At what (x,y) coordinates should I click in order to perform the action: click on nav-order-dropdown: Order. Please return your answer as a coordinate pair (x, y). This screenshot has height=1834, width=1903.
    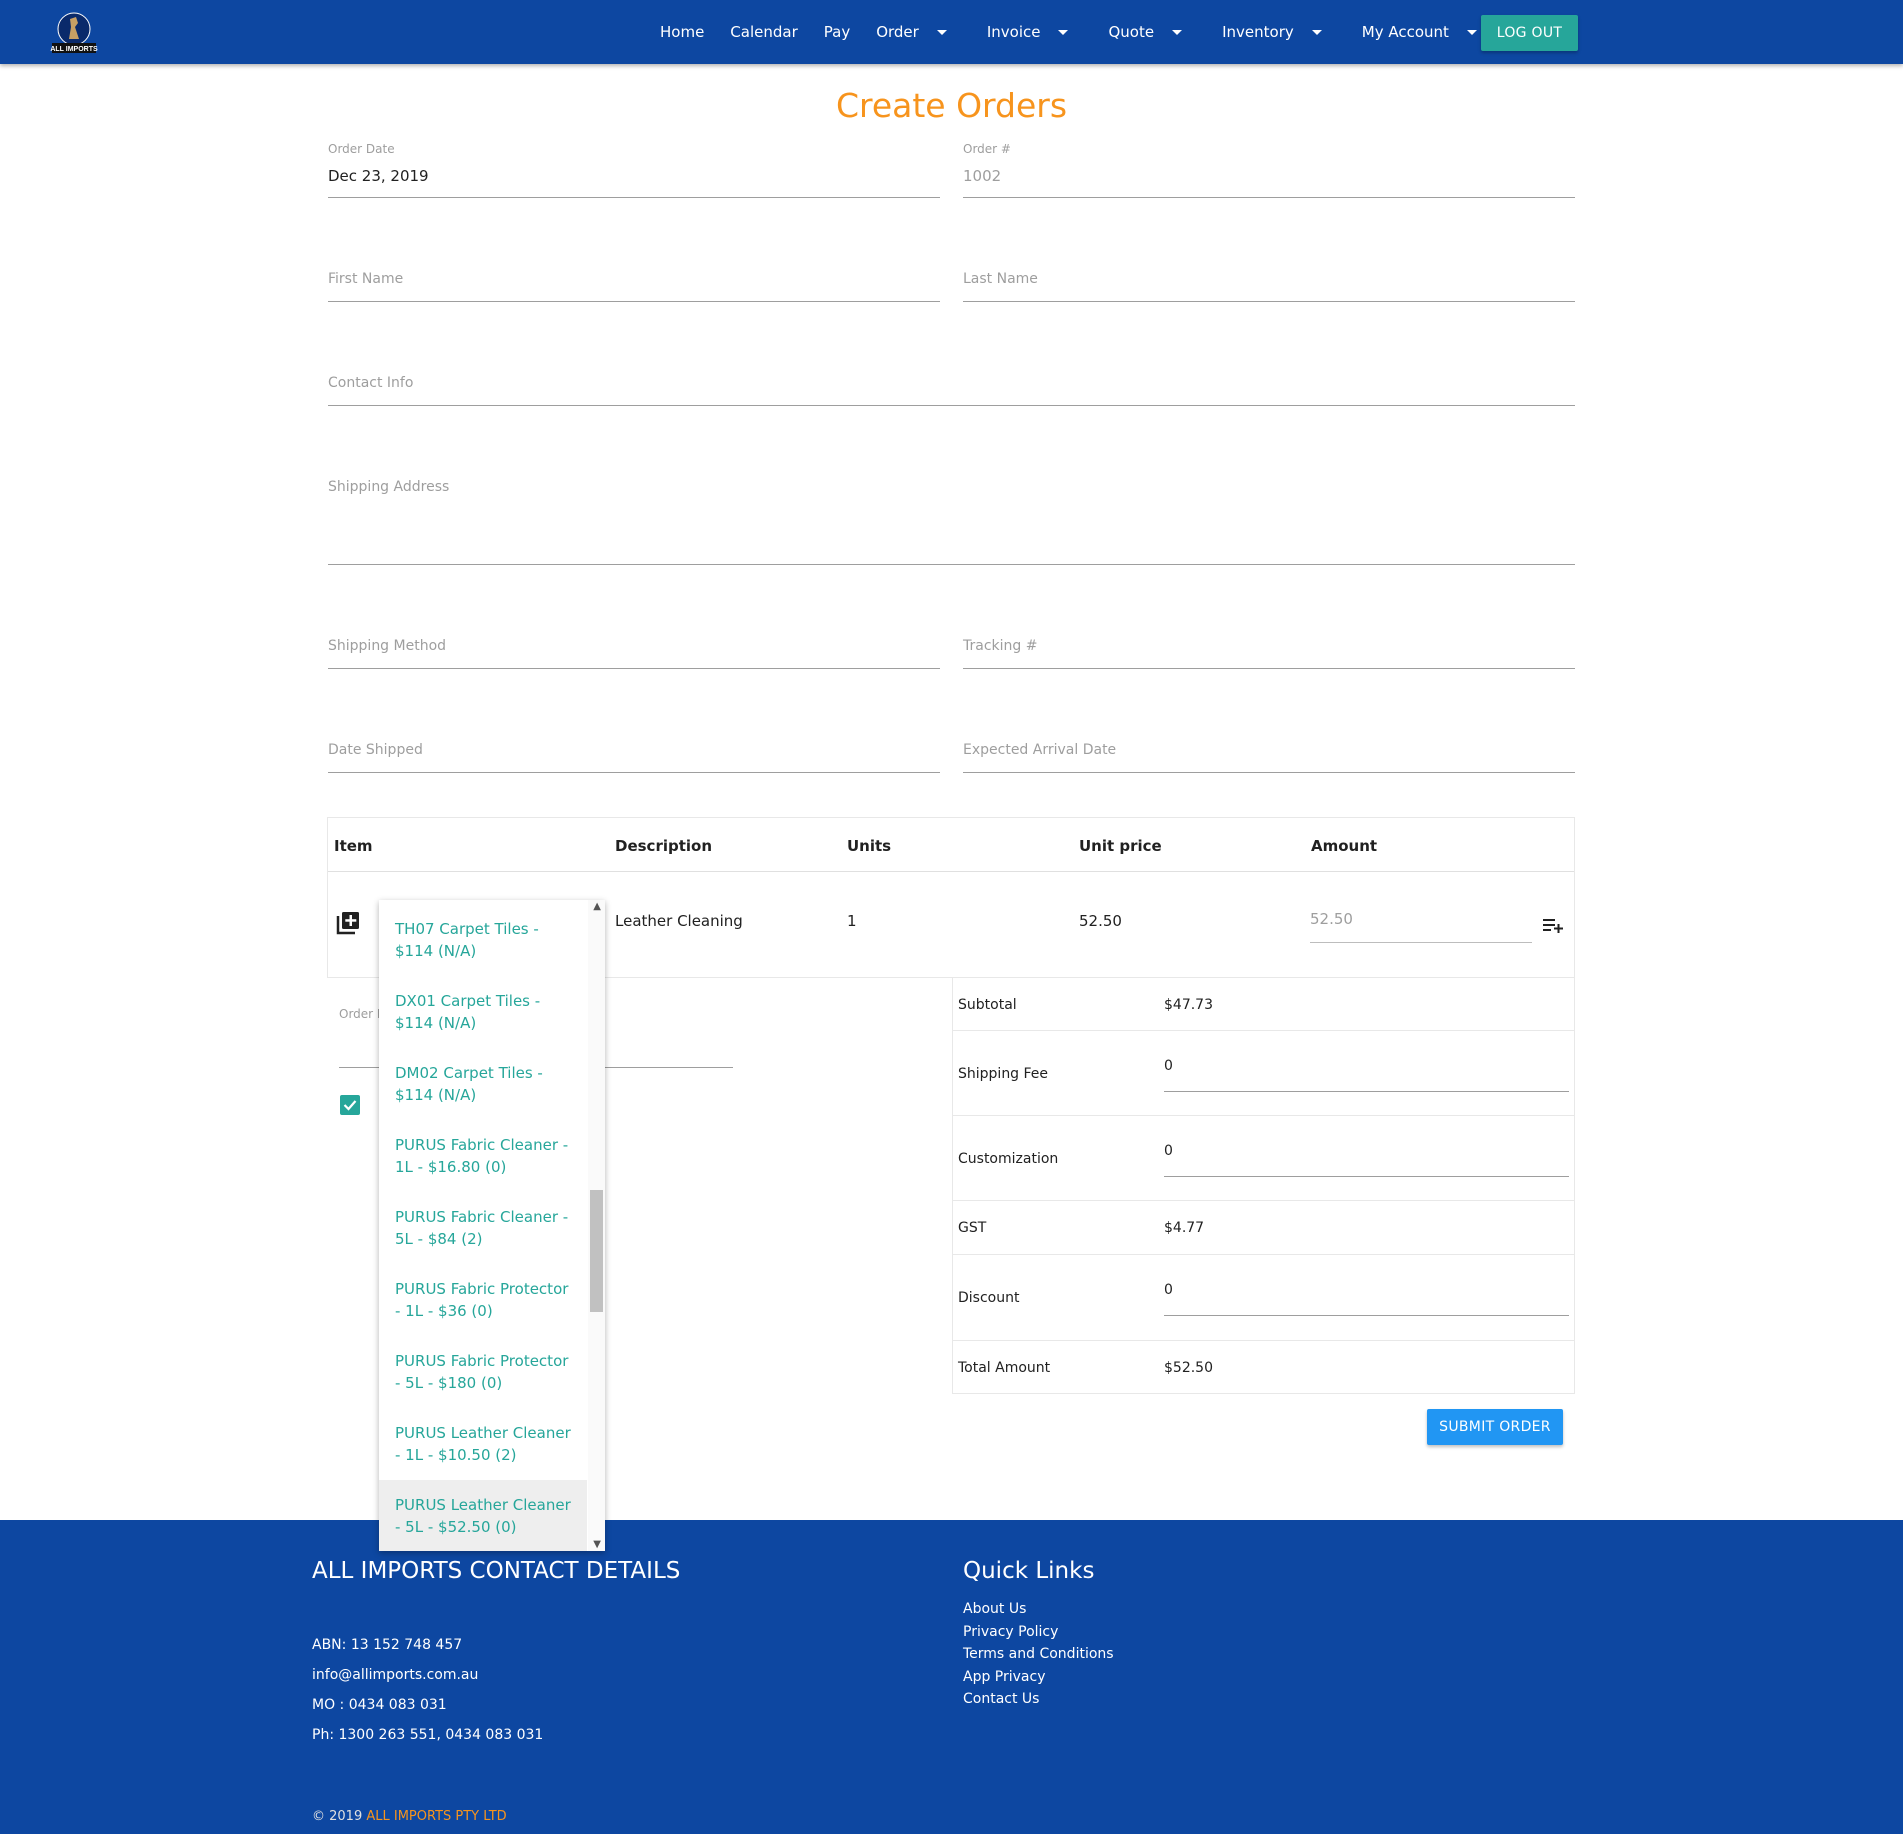
    Looking at the image, I should click on (911, 32).